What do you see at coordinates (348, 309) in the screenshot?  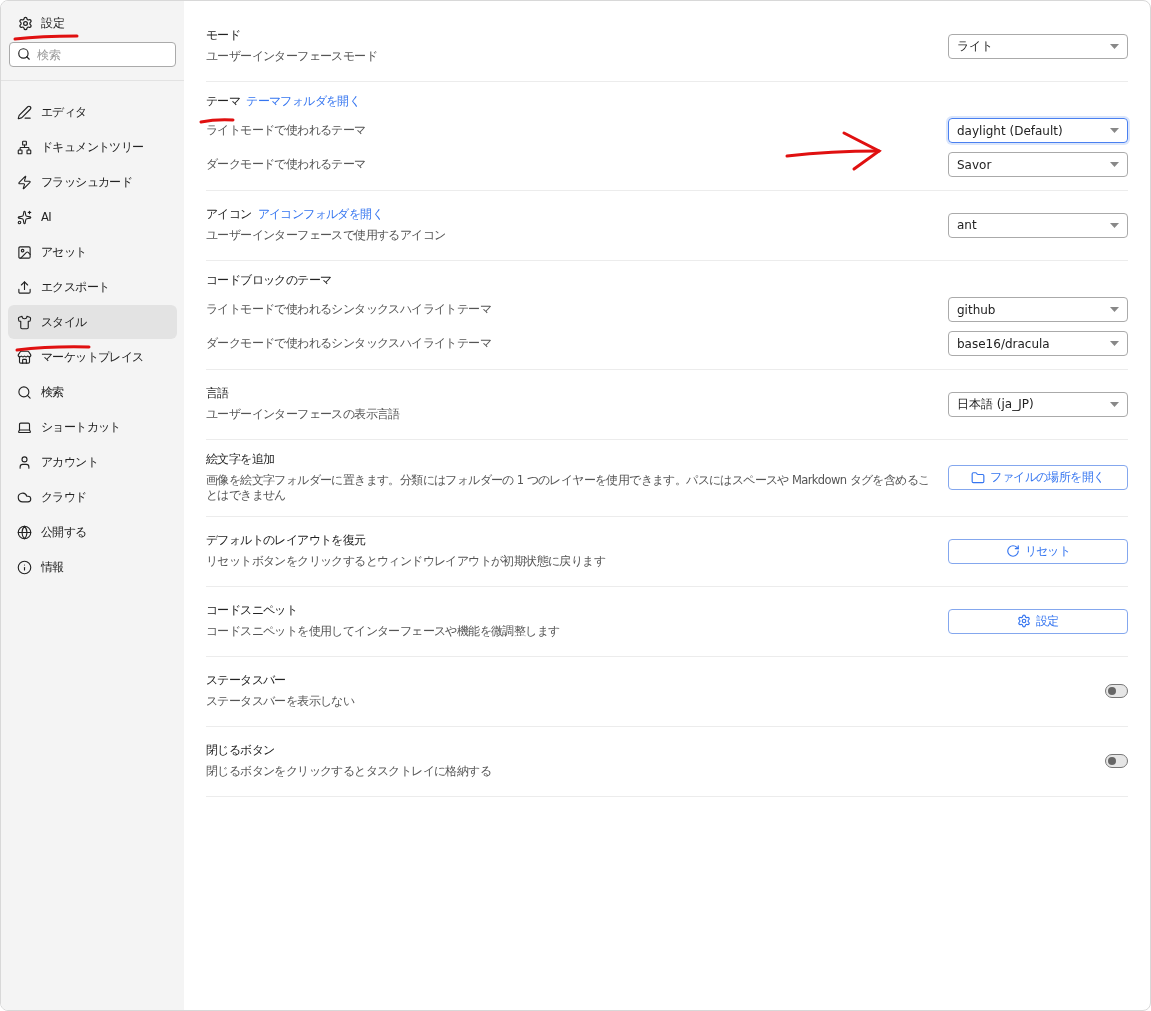 I see `setting-label: ライトモードで使われるシンタックスハイライトテーマ` at bounding box center [348, 309].